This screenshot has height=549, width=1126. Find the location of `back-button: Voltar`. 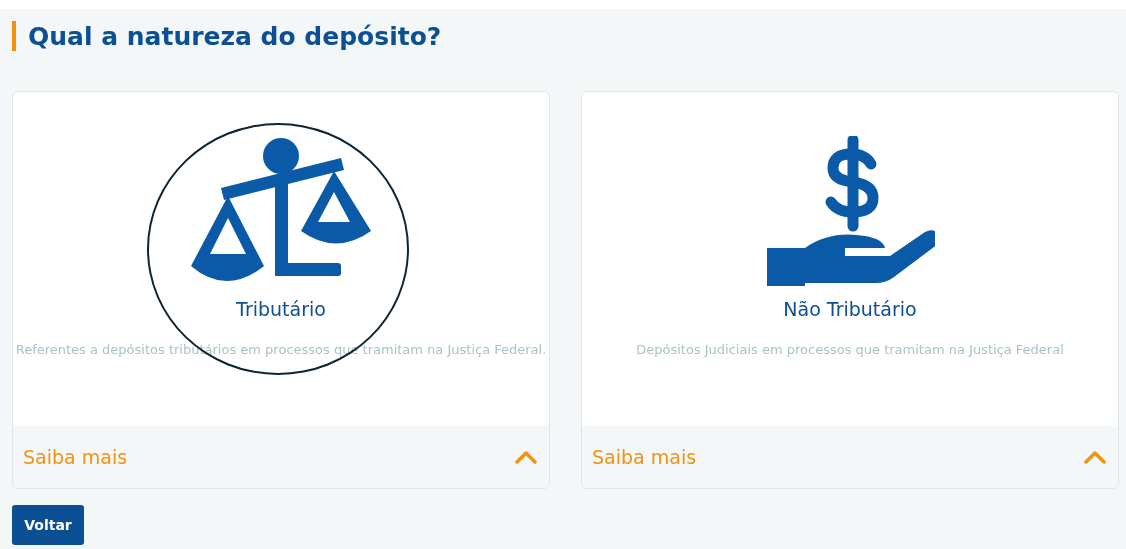

back-button: Voltar is located at coordinates (48, 525).